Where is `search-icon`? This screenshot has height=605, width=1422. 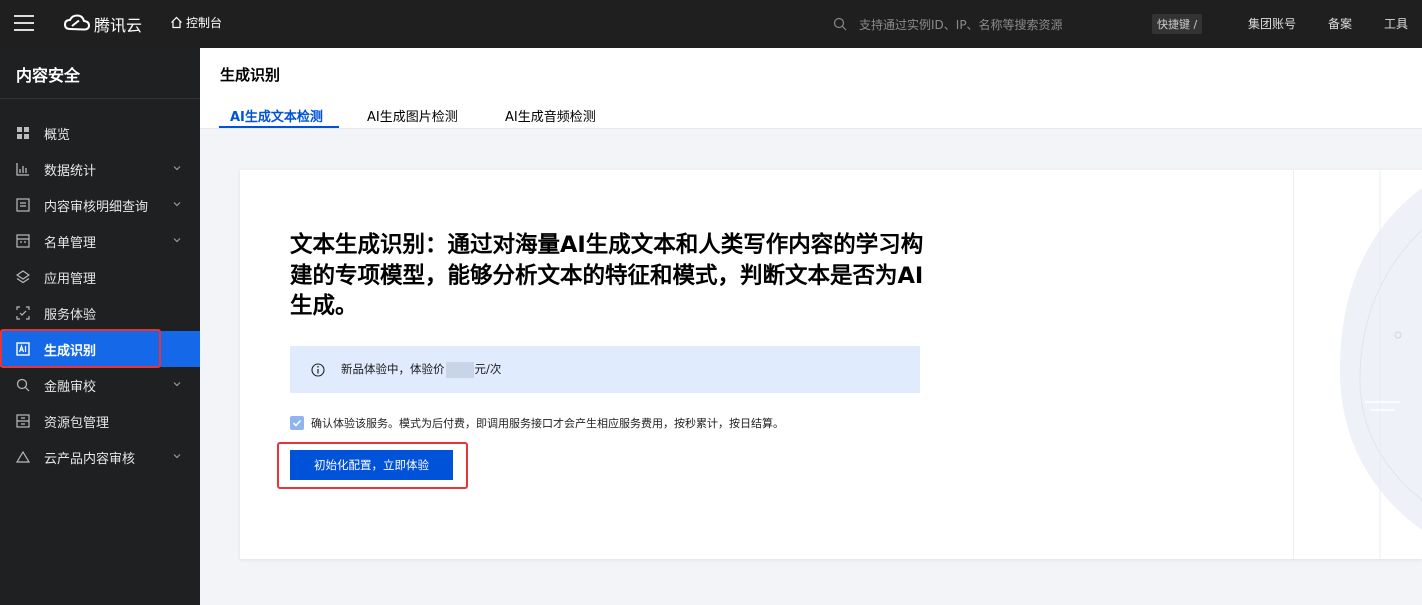
search-icon is located at coordinates (840, 24).